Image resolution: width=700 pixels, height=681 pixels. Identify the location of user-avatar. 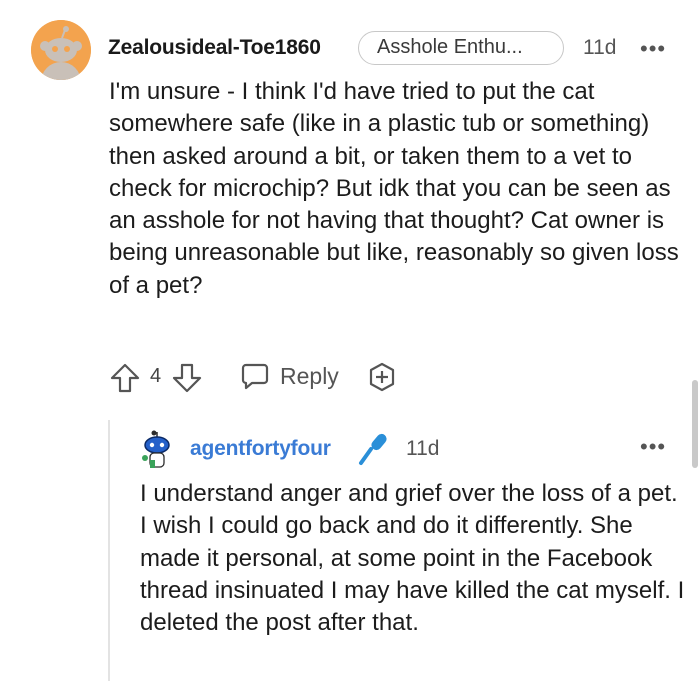
(61, 50).